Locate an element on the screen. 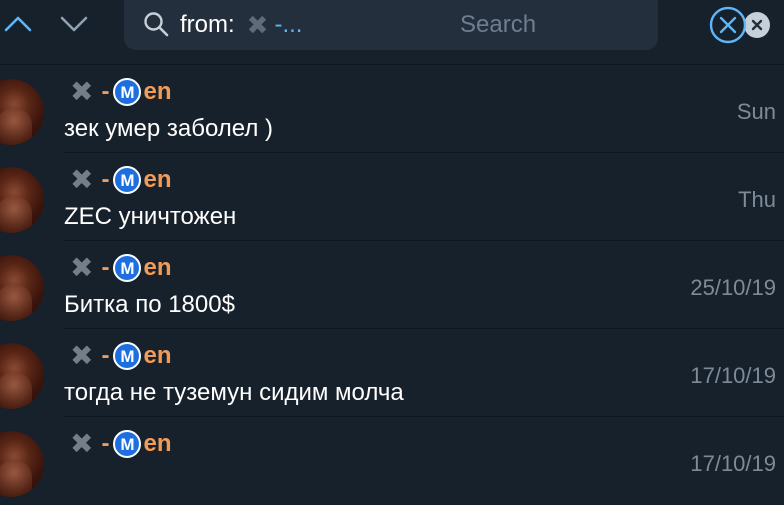 This screenshot has height=505, width=784. message-date: Thu is located at coordinates (757, 199).